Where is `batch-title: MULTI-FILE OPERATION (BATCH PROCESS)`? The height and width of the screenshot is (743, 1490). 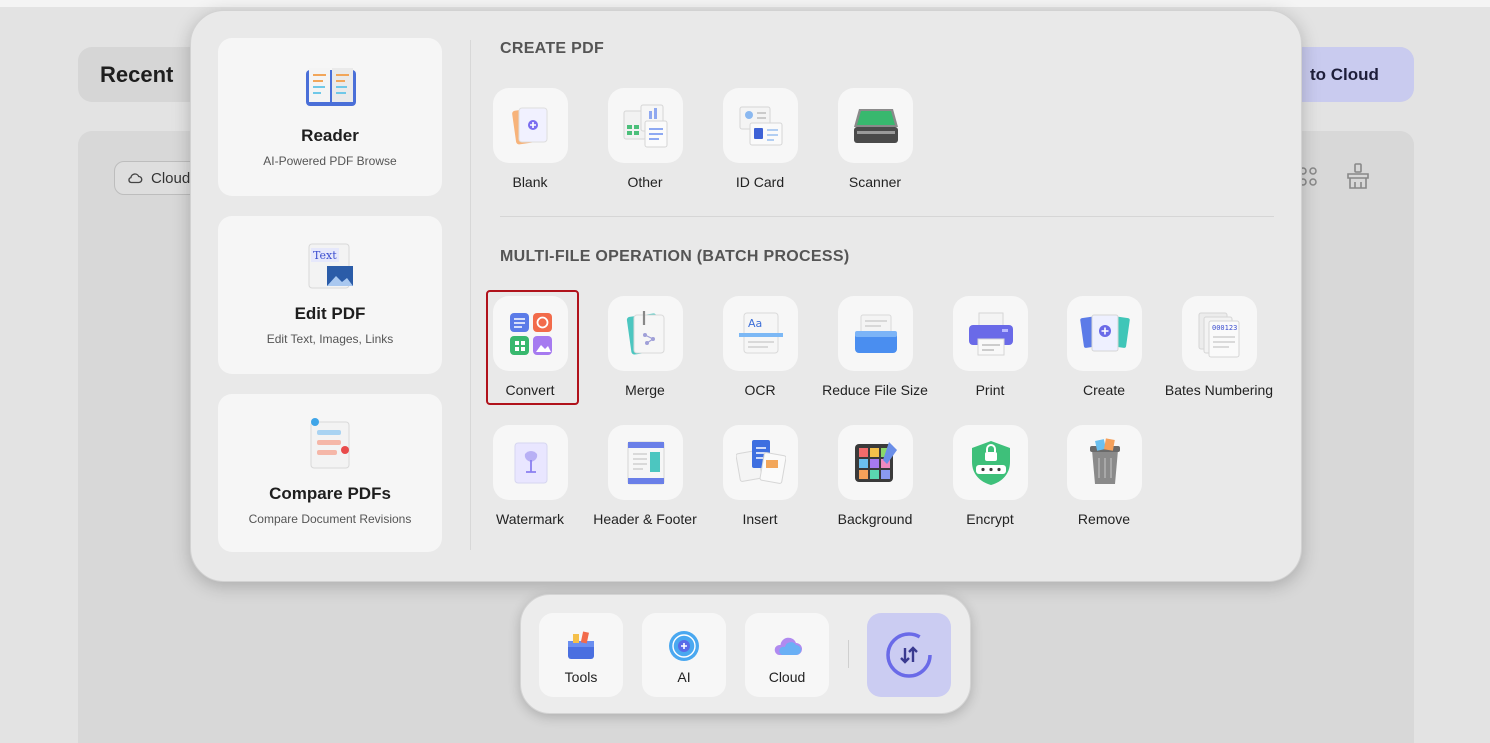 batch-title: MULTI-FILE OPERATION (BATCH PROCESS) is located at coordinates (675, 256).